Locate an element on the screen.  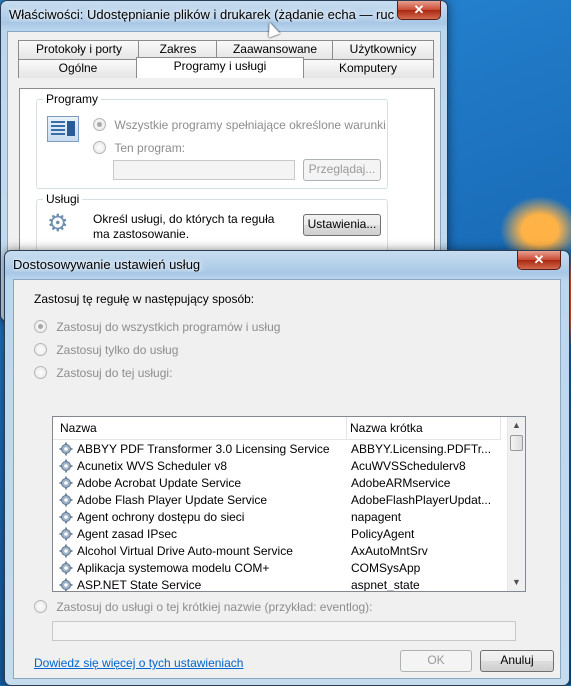
tab-protocols-ports: Protokoły i porty is located at coordinates (79, 49).